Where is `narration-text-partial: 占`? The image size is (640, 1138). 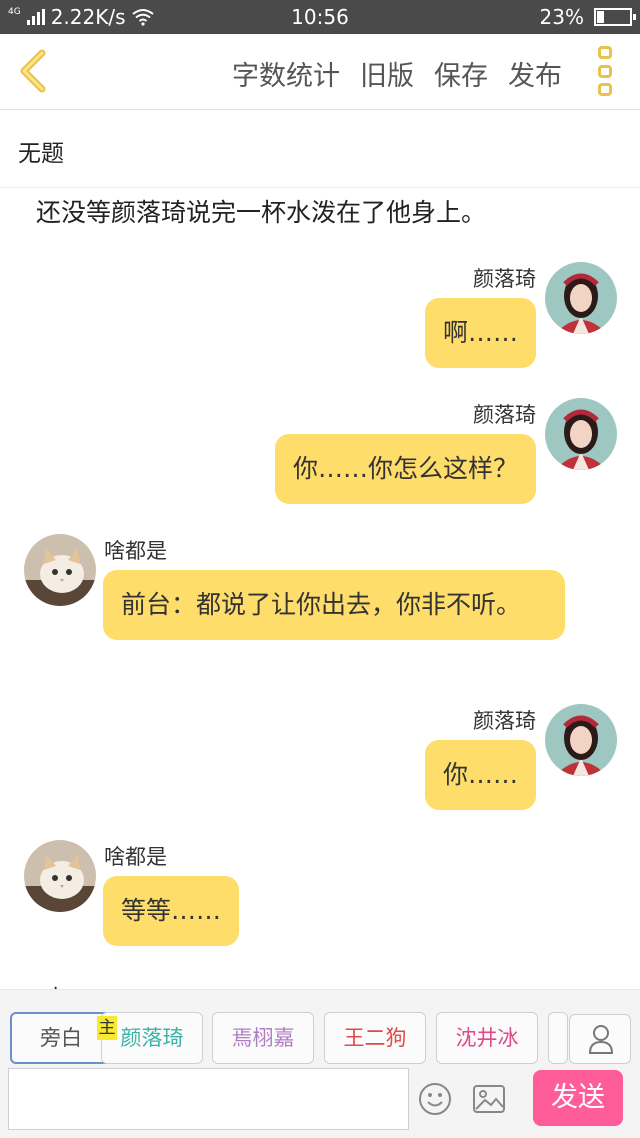
narration-text-partial: 占 is located at coordinates (56, 984).